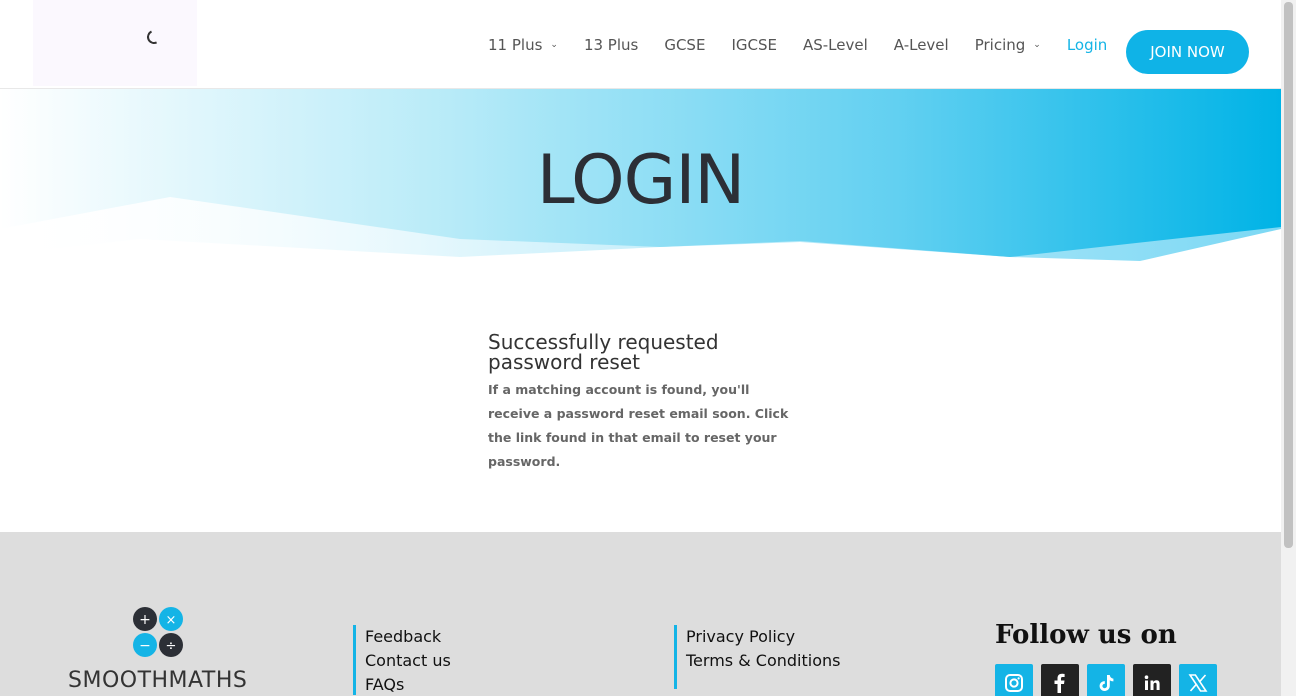 The image size is (1296, 696). What do you see at coordinates (763, 637) in the screenshot?
I see `footer-link-privacy: Privacy Policy` at bounding box center [763, 637].